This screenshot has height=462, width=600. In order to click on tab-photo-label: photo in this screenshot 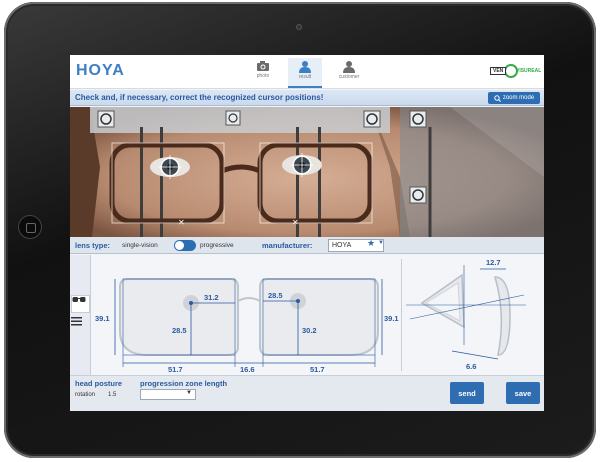, I will do `click(263, 76)`.